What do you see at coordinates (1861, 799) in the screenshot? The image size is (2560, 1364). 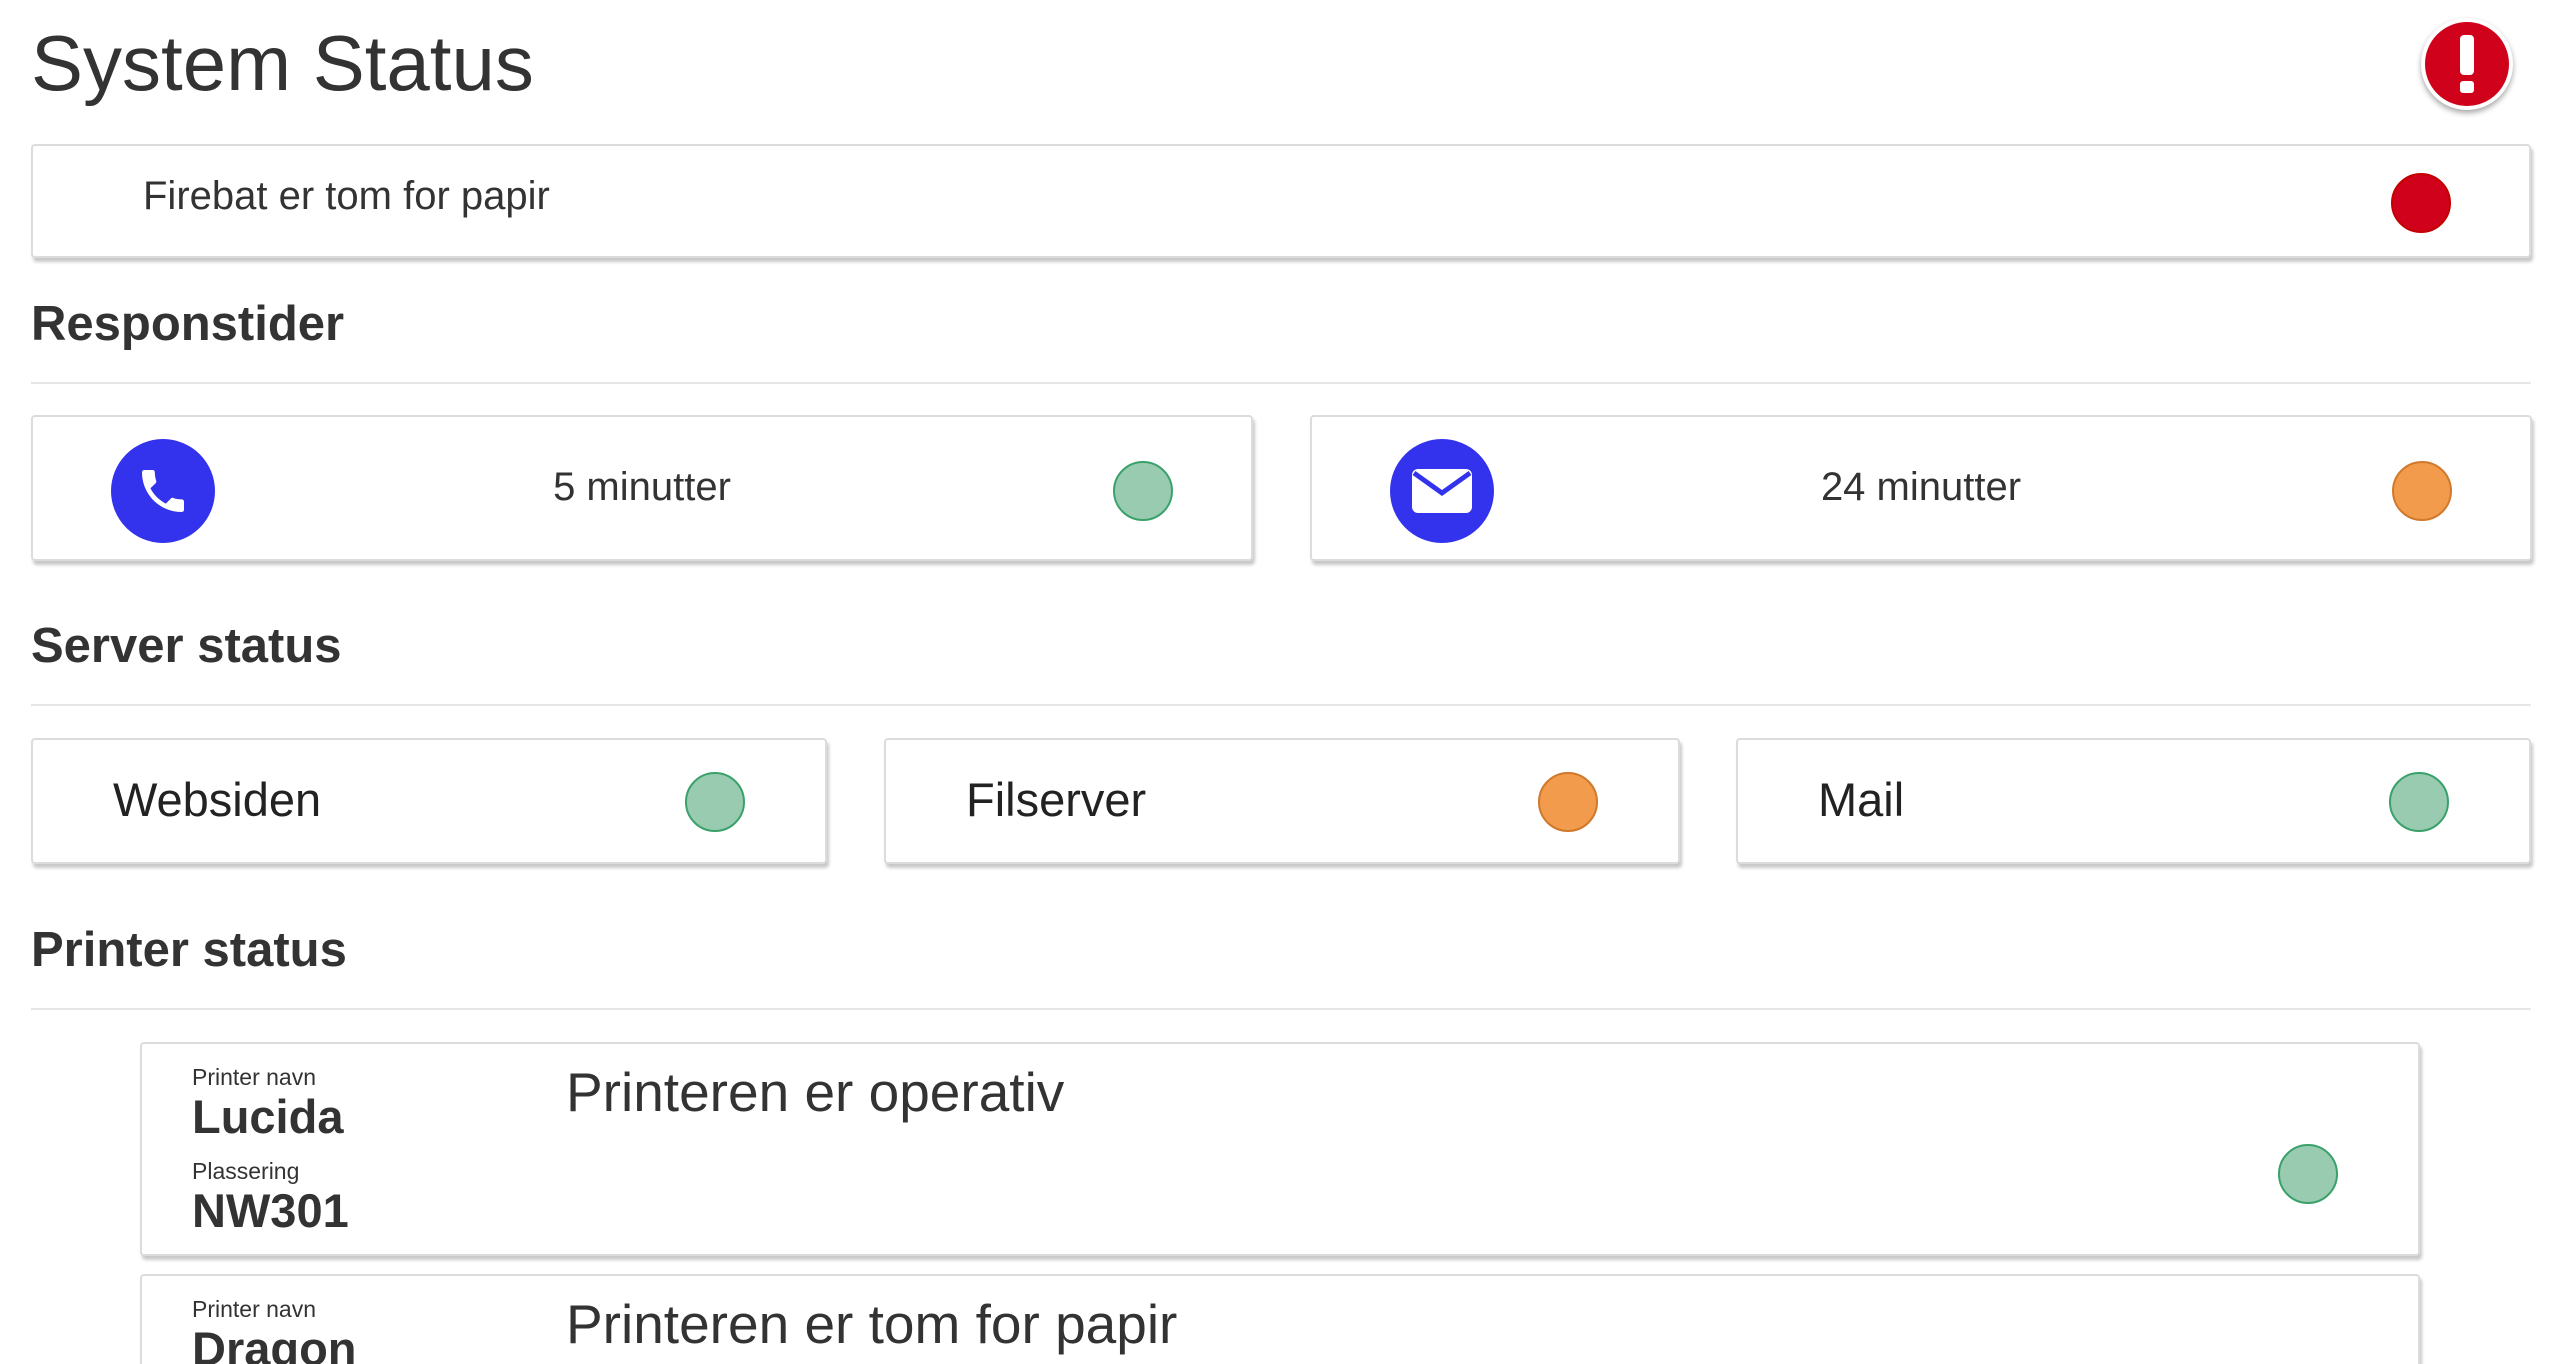 I see `server-name: Mail` at bounding box center [1861, 799].